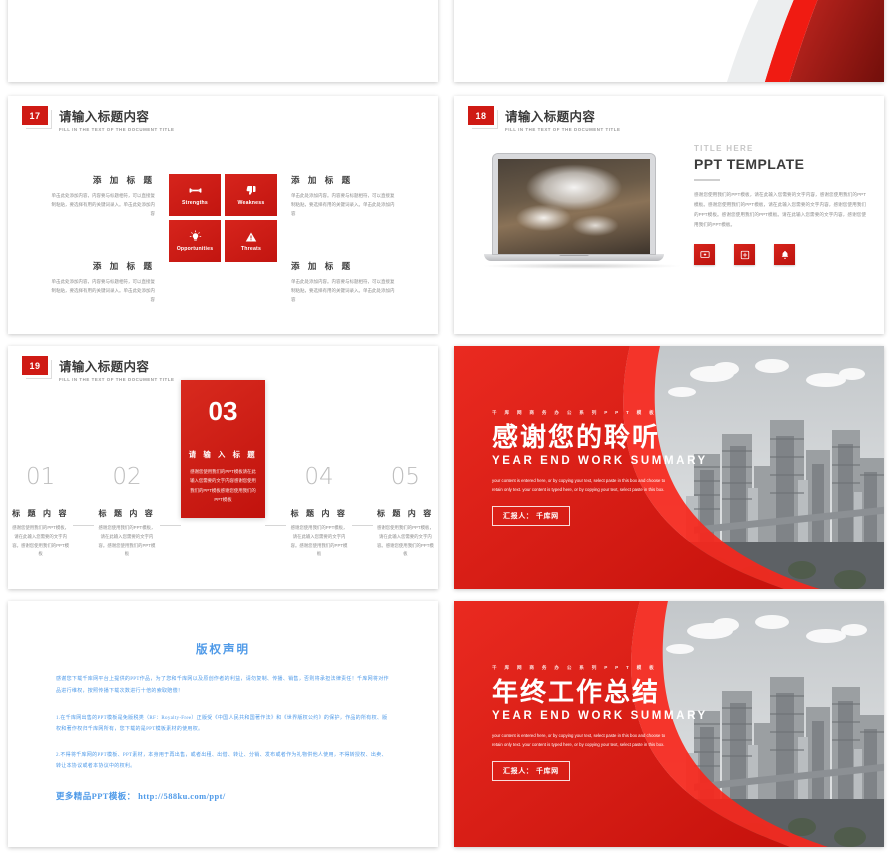 The image size is (892, 853). I want to click on laptop-base, so click(574, 257).